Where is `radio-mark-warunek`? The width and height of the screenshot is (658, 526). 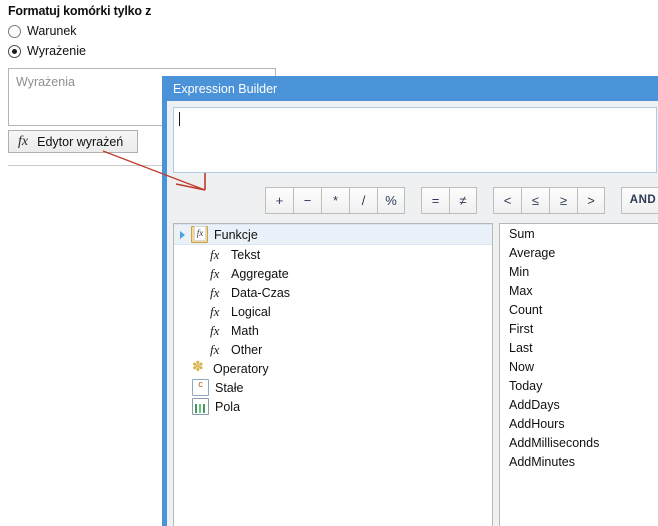 radio-mark-warunek is located at coordinates (14, 31).